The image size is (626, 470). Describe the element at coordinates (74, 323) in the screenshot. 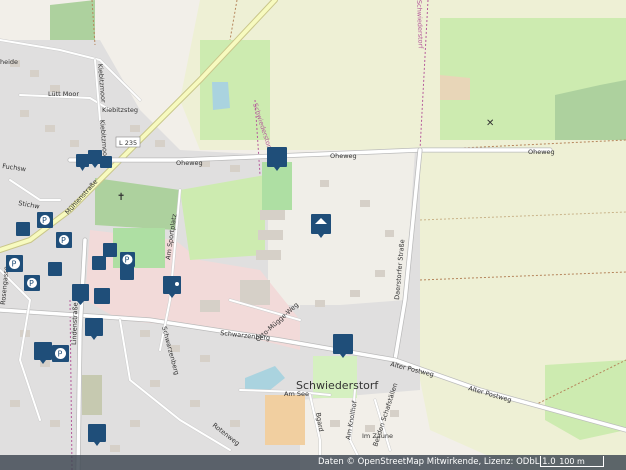

I see `road-label-lindenstrasse: Lindenstraße` at that location.